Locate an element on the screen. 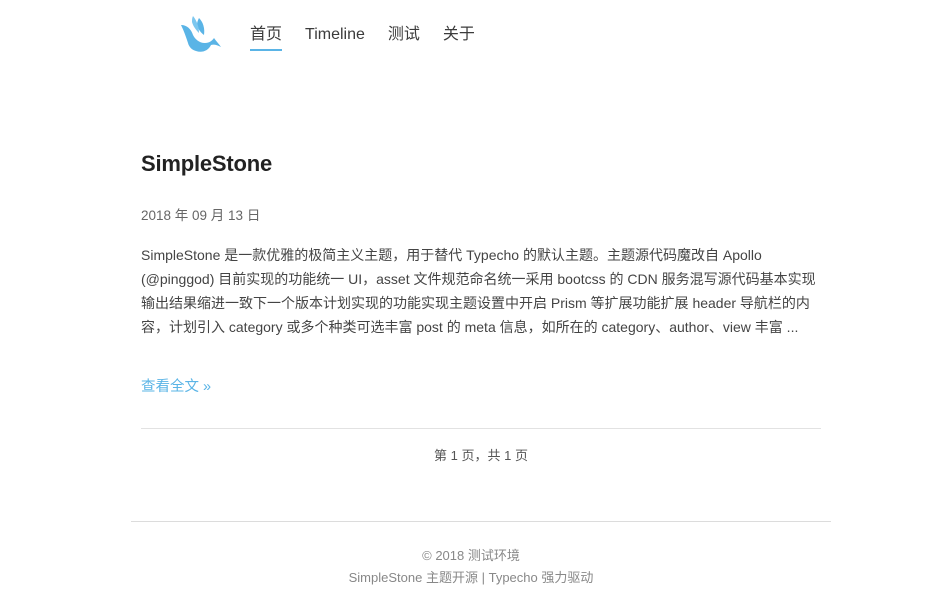 This screenshot has width=942, height=589. nav-item-about: 关于 is located at coordinates (459, 37).